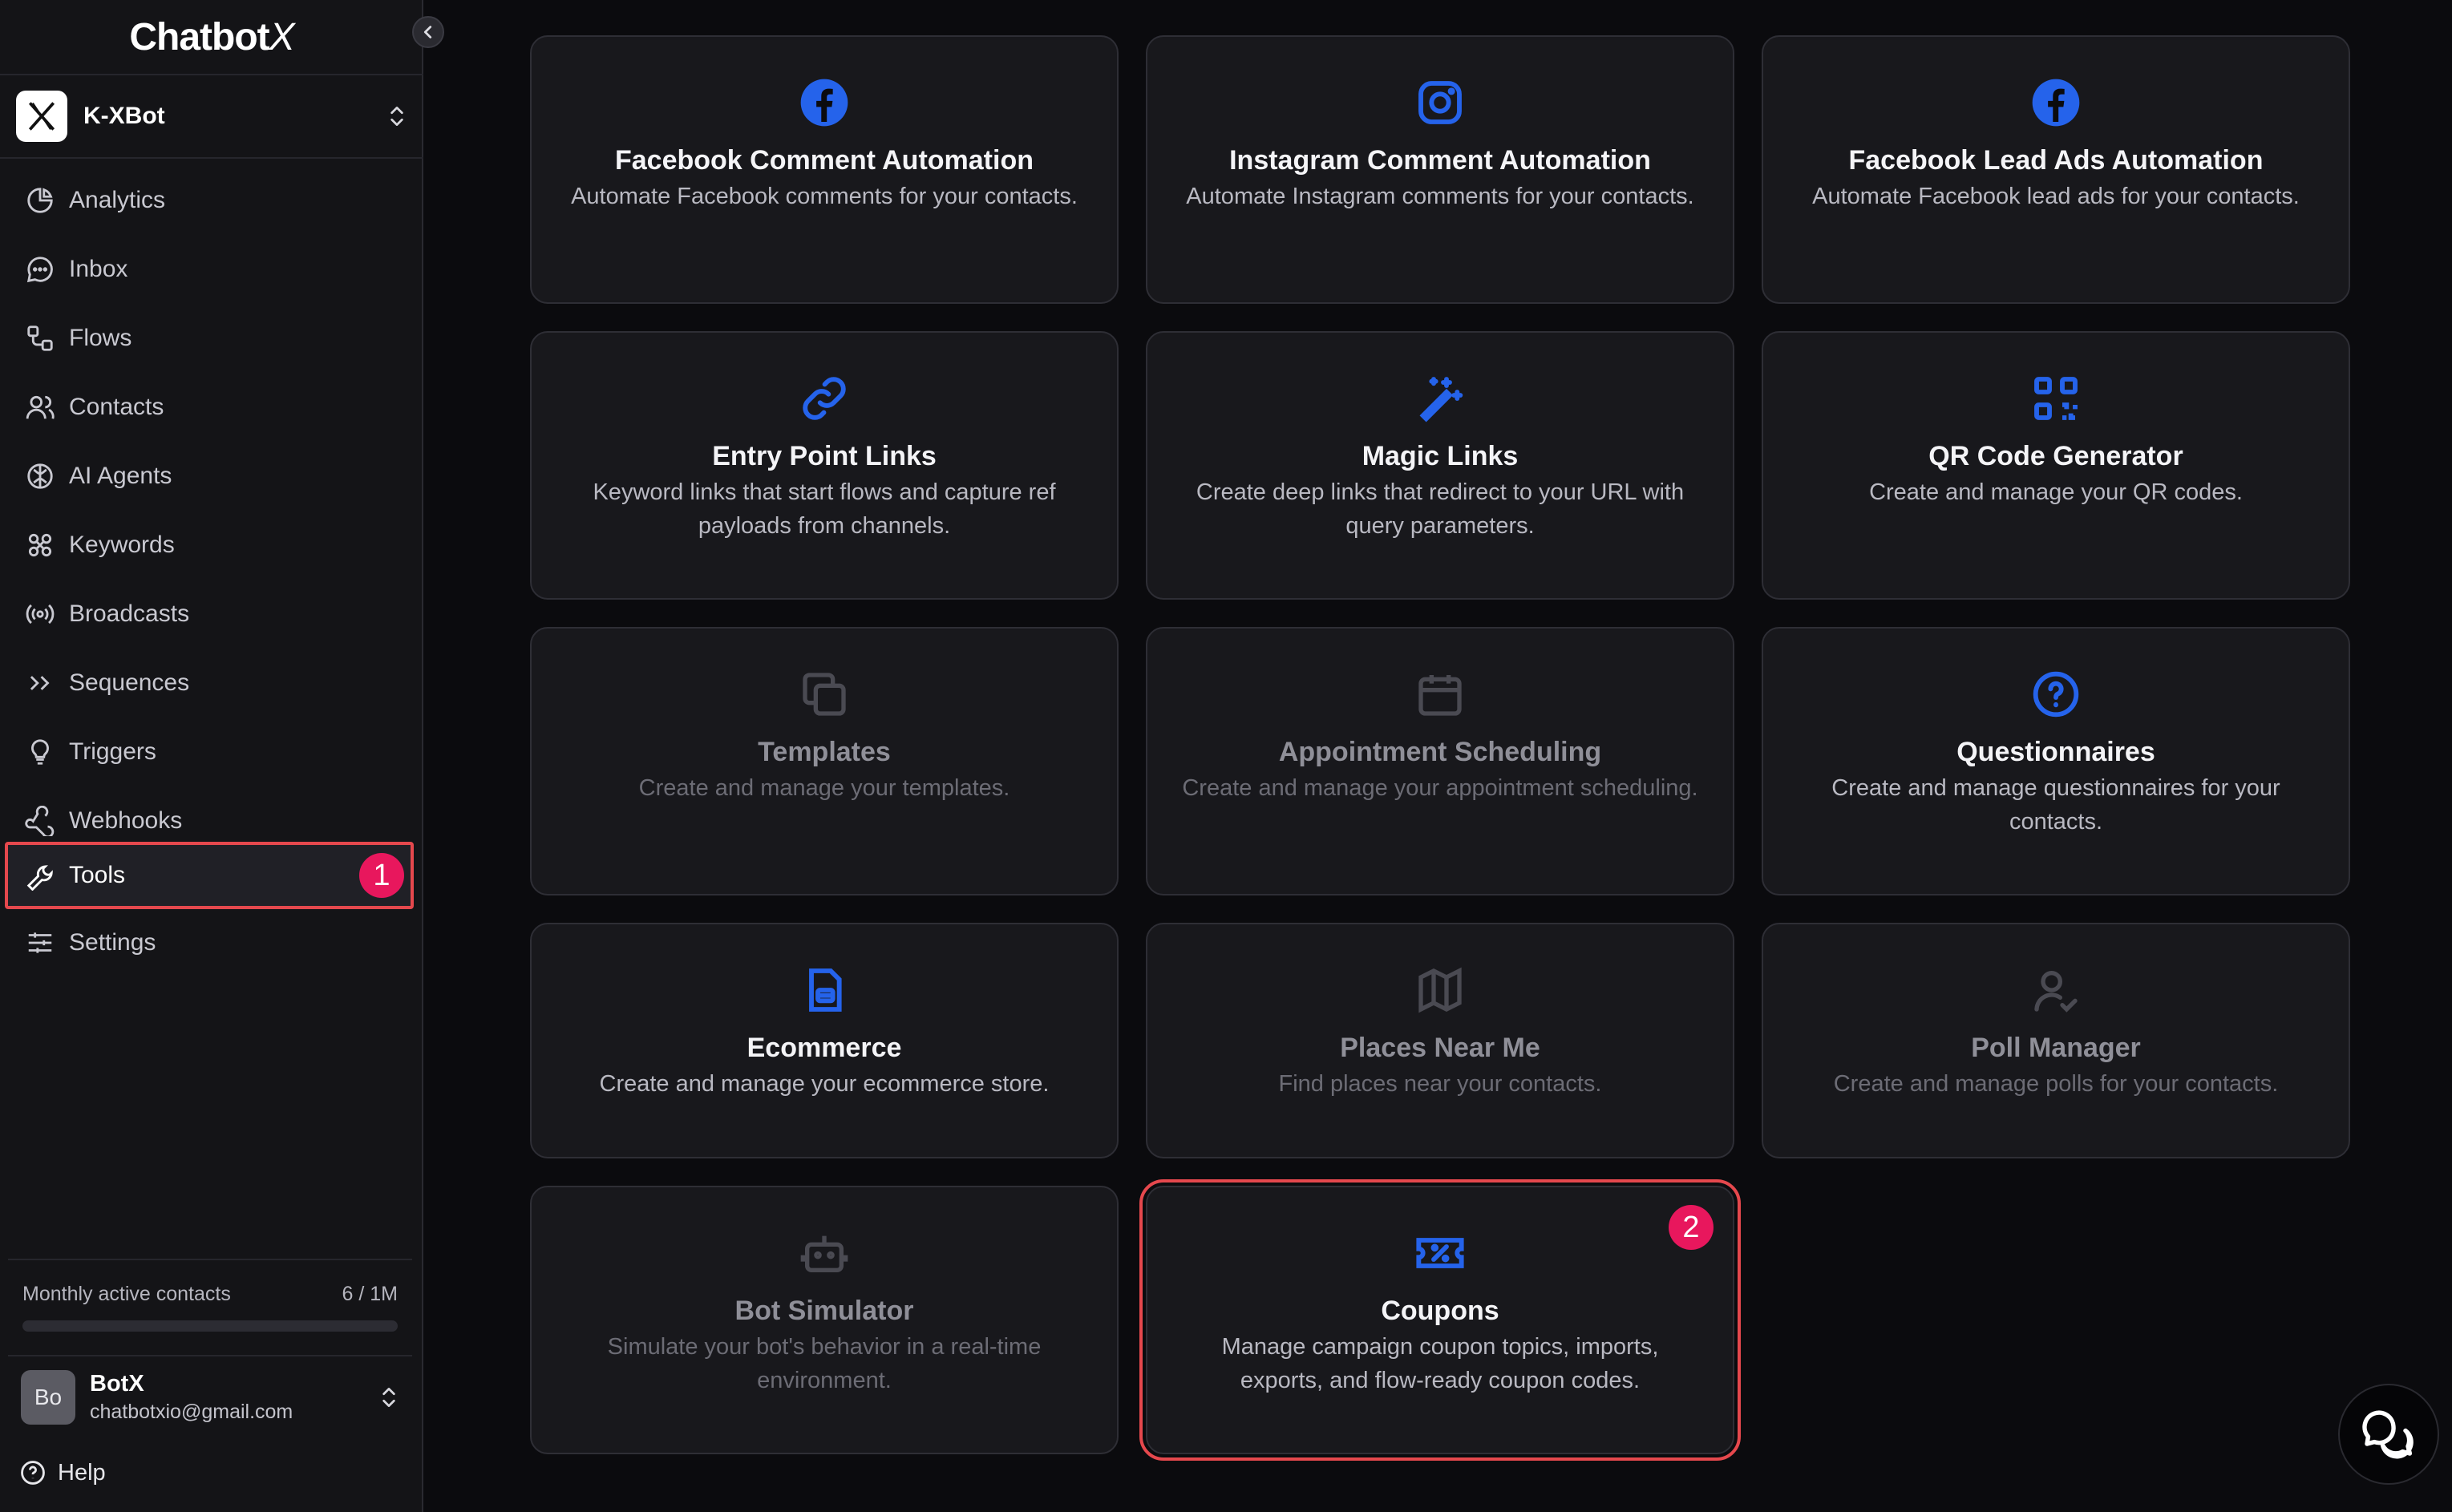 The height and width of the screenshot is (1512, 2452). I want to click on sidebar-item-sequences: Sequences, so click(209, 683).